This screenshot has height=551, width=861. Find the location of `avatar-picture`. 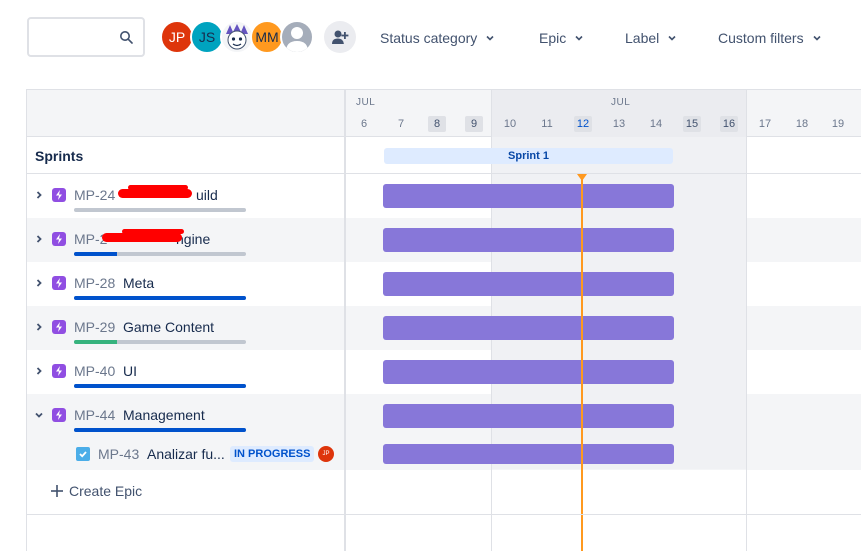

avatar-picture is located at coordinates (237, 37).